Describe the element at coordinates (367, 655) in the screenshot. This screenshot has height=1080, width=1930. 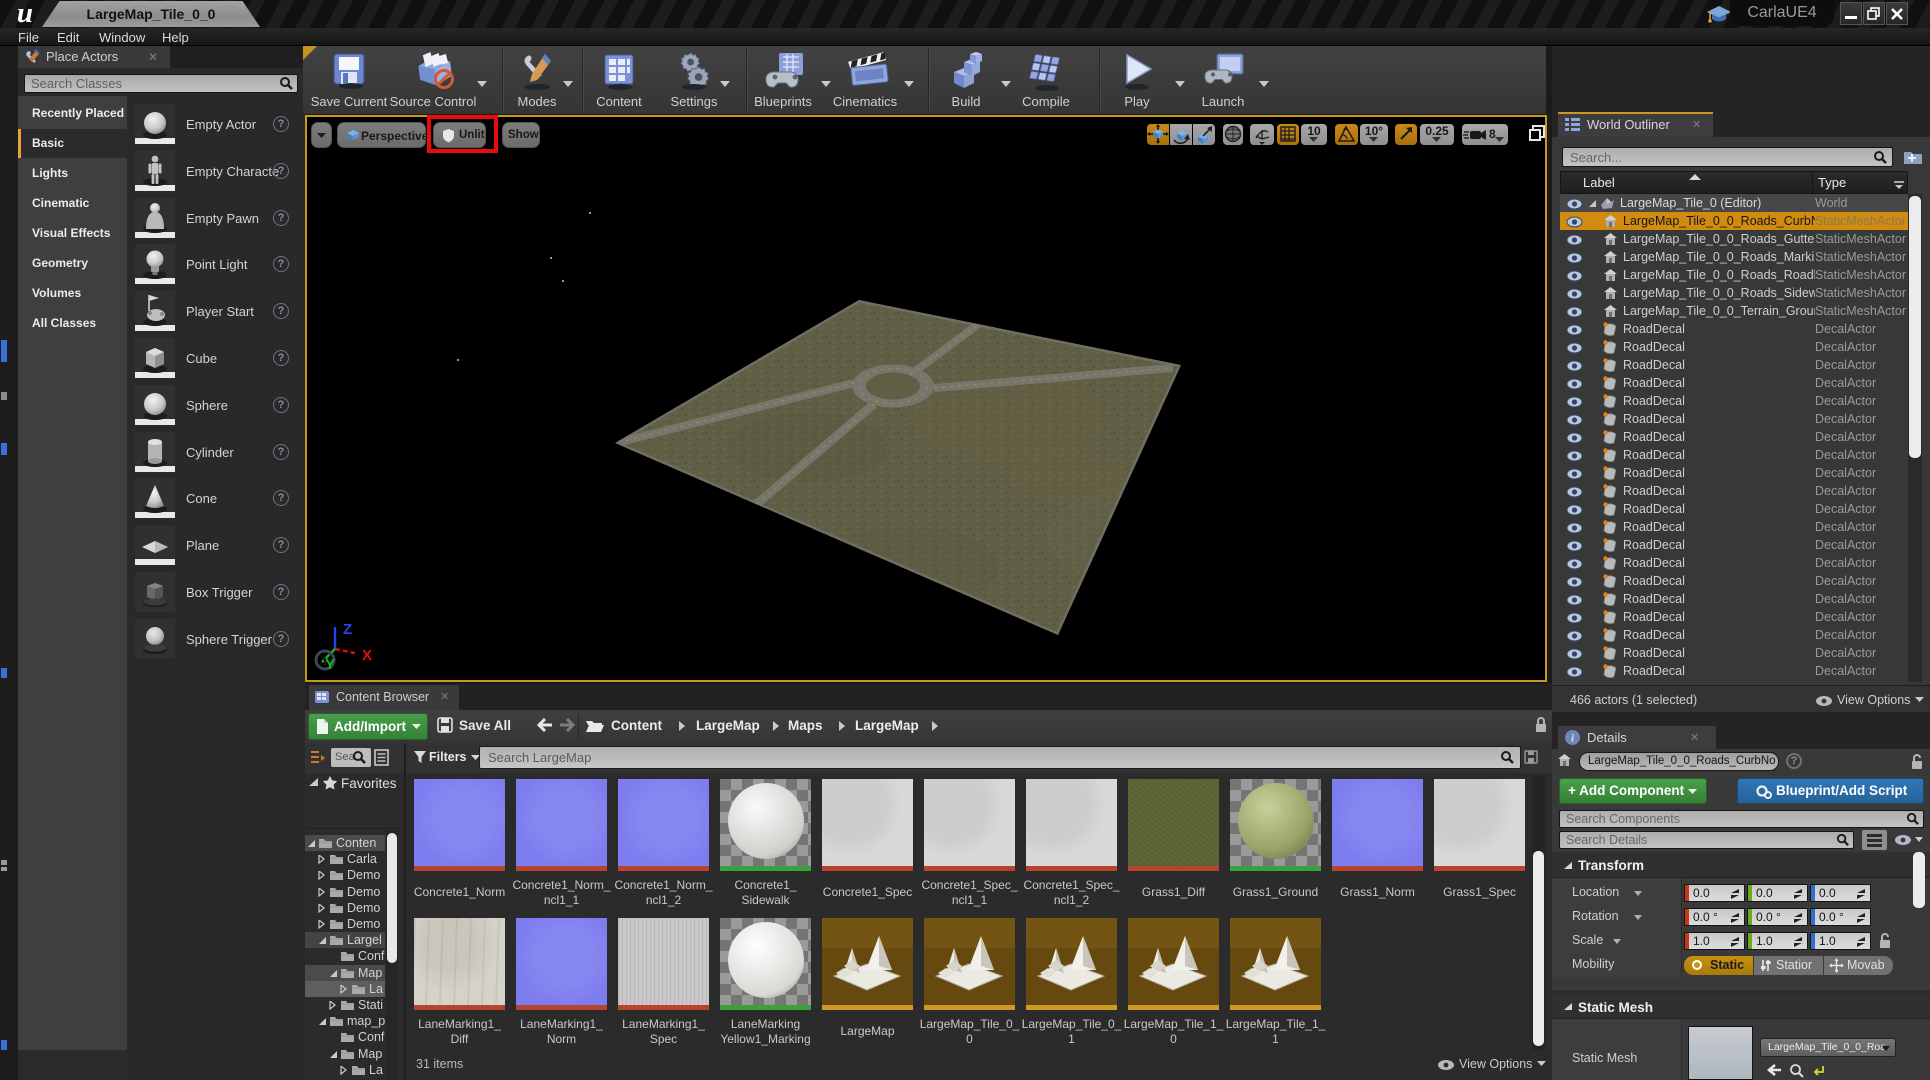
I see `svg-text: X` at that location.